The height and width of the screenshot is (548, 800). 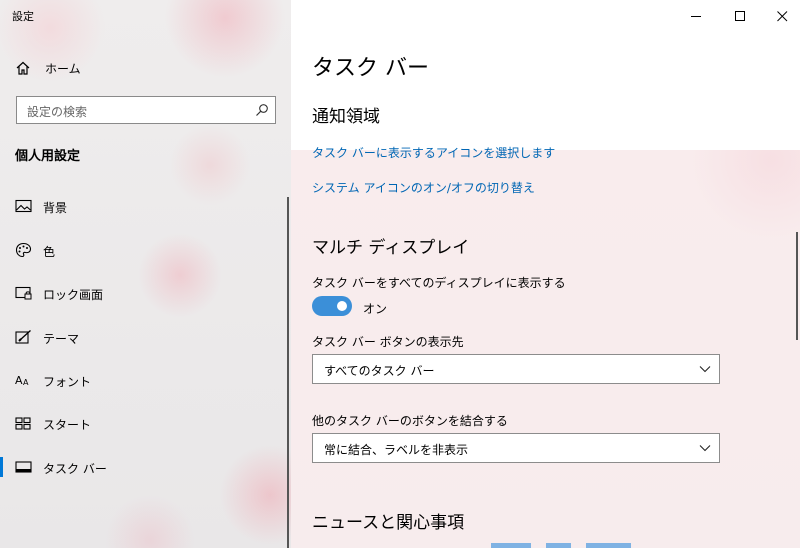 What do you see at coordinates (142, 337) in the screenshot?
I see `sidebar-item-themes: テーマ` at bounding box center [142, 337].